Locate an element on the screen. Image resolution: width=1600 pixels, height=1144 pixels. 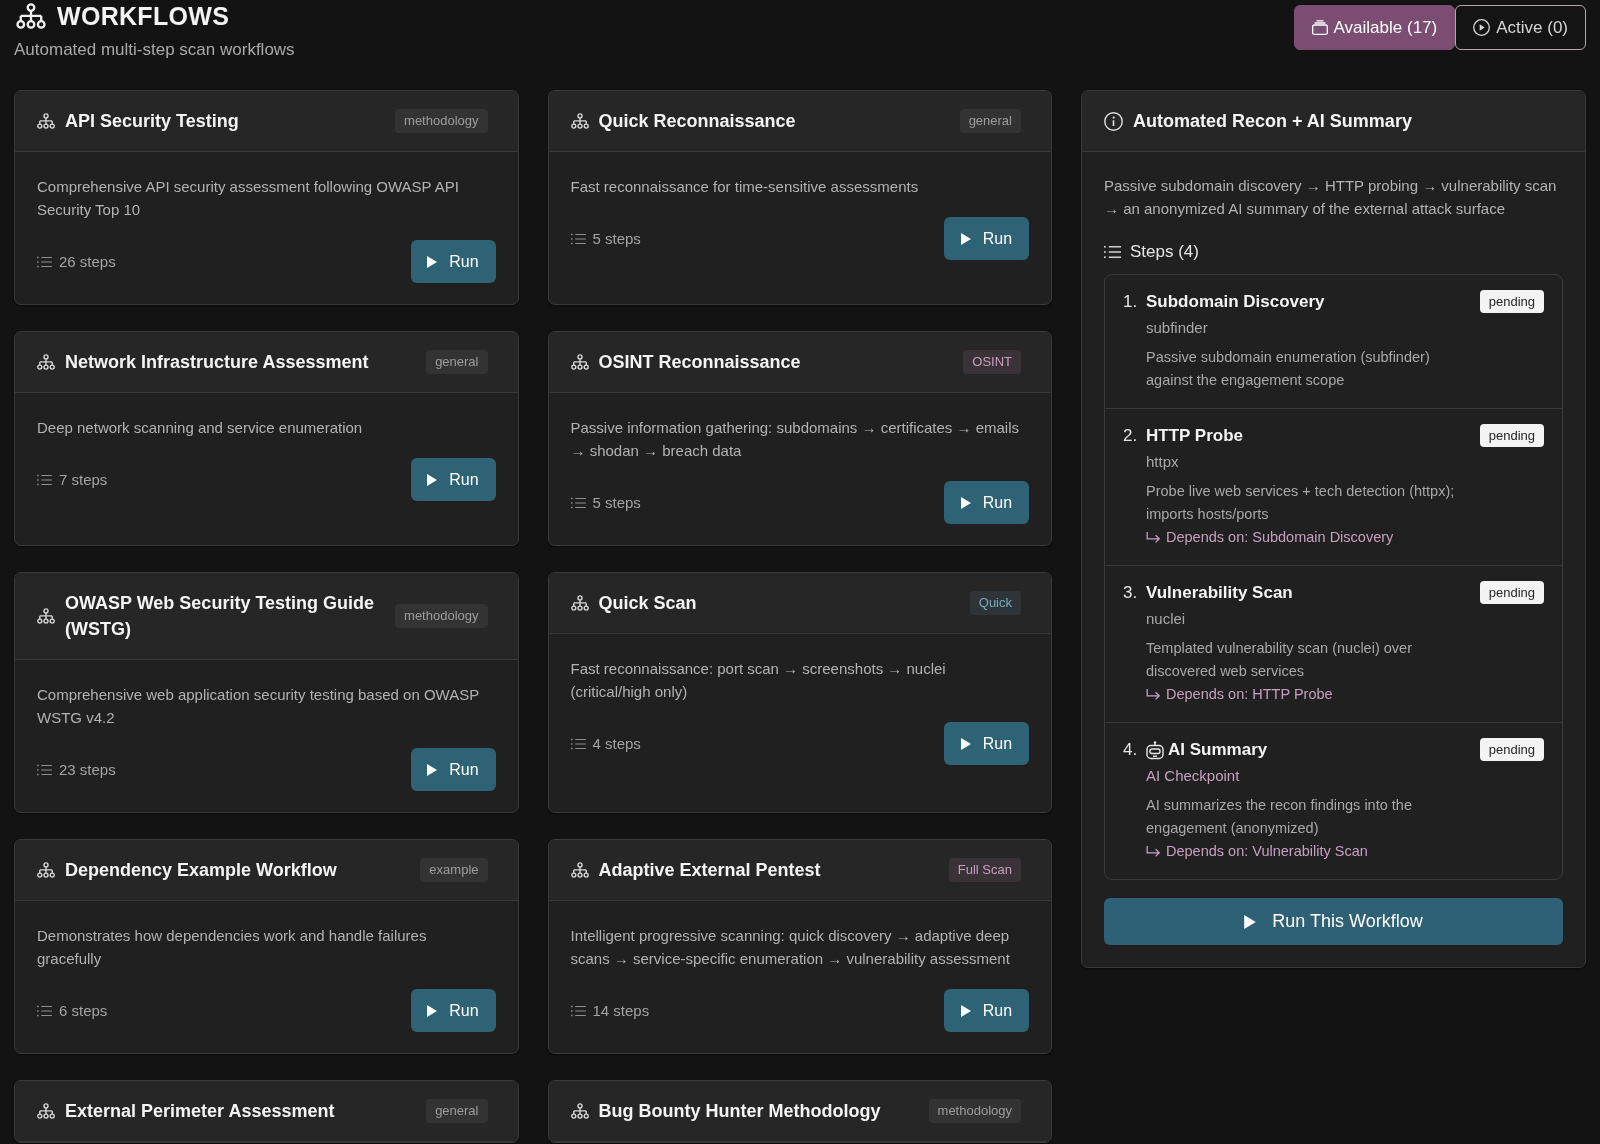
category-tag: example is located at coordinates (454, 870).